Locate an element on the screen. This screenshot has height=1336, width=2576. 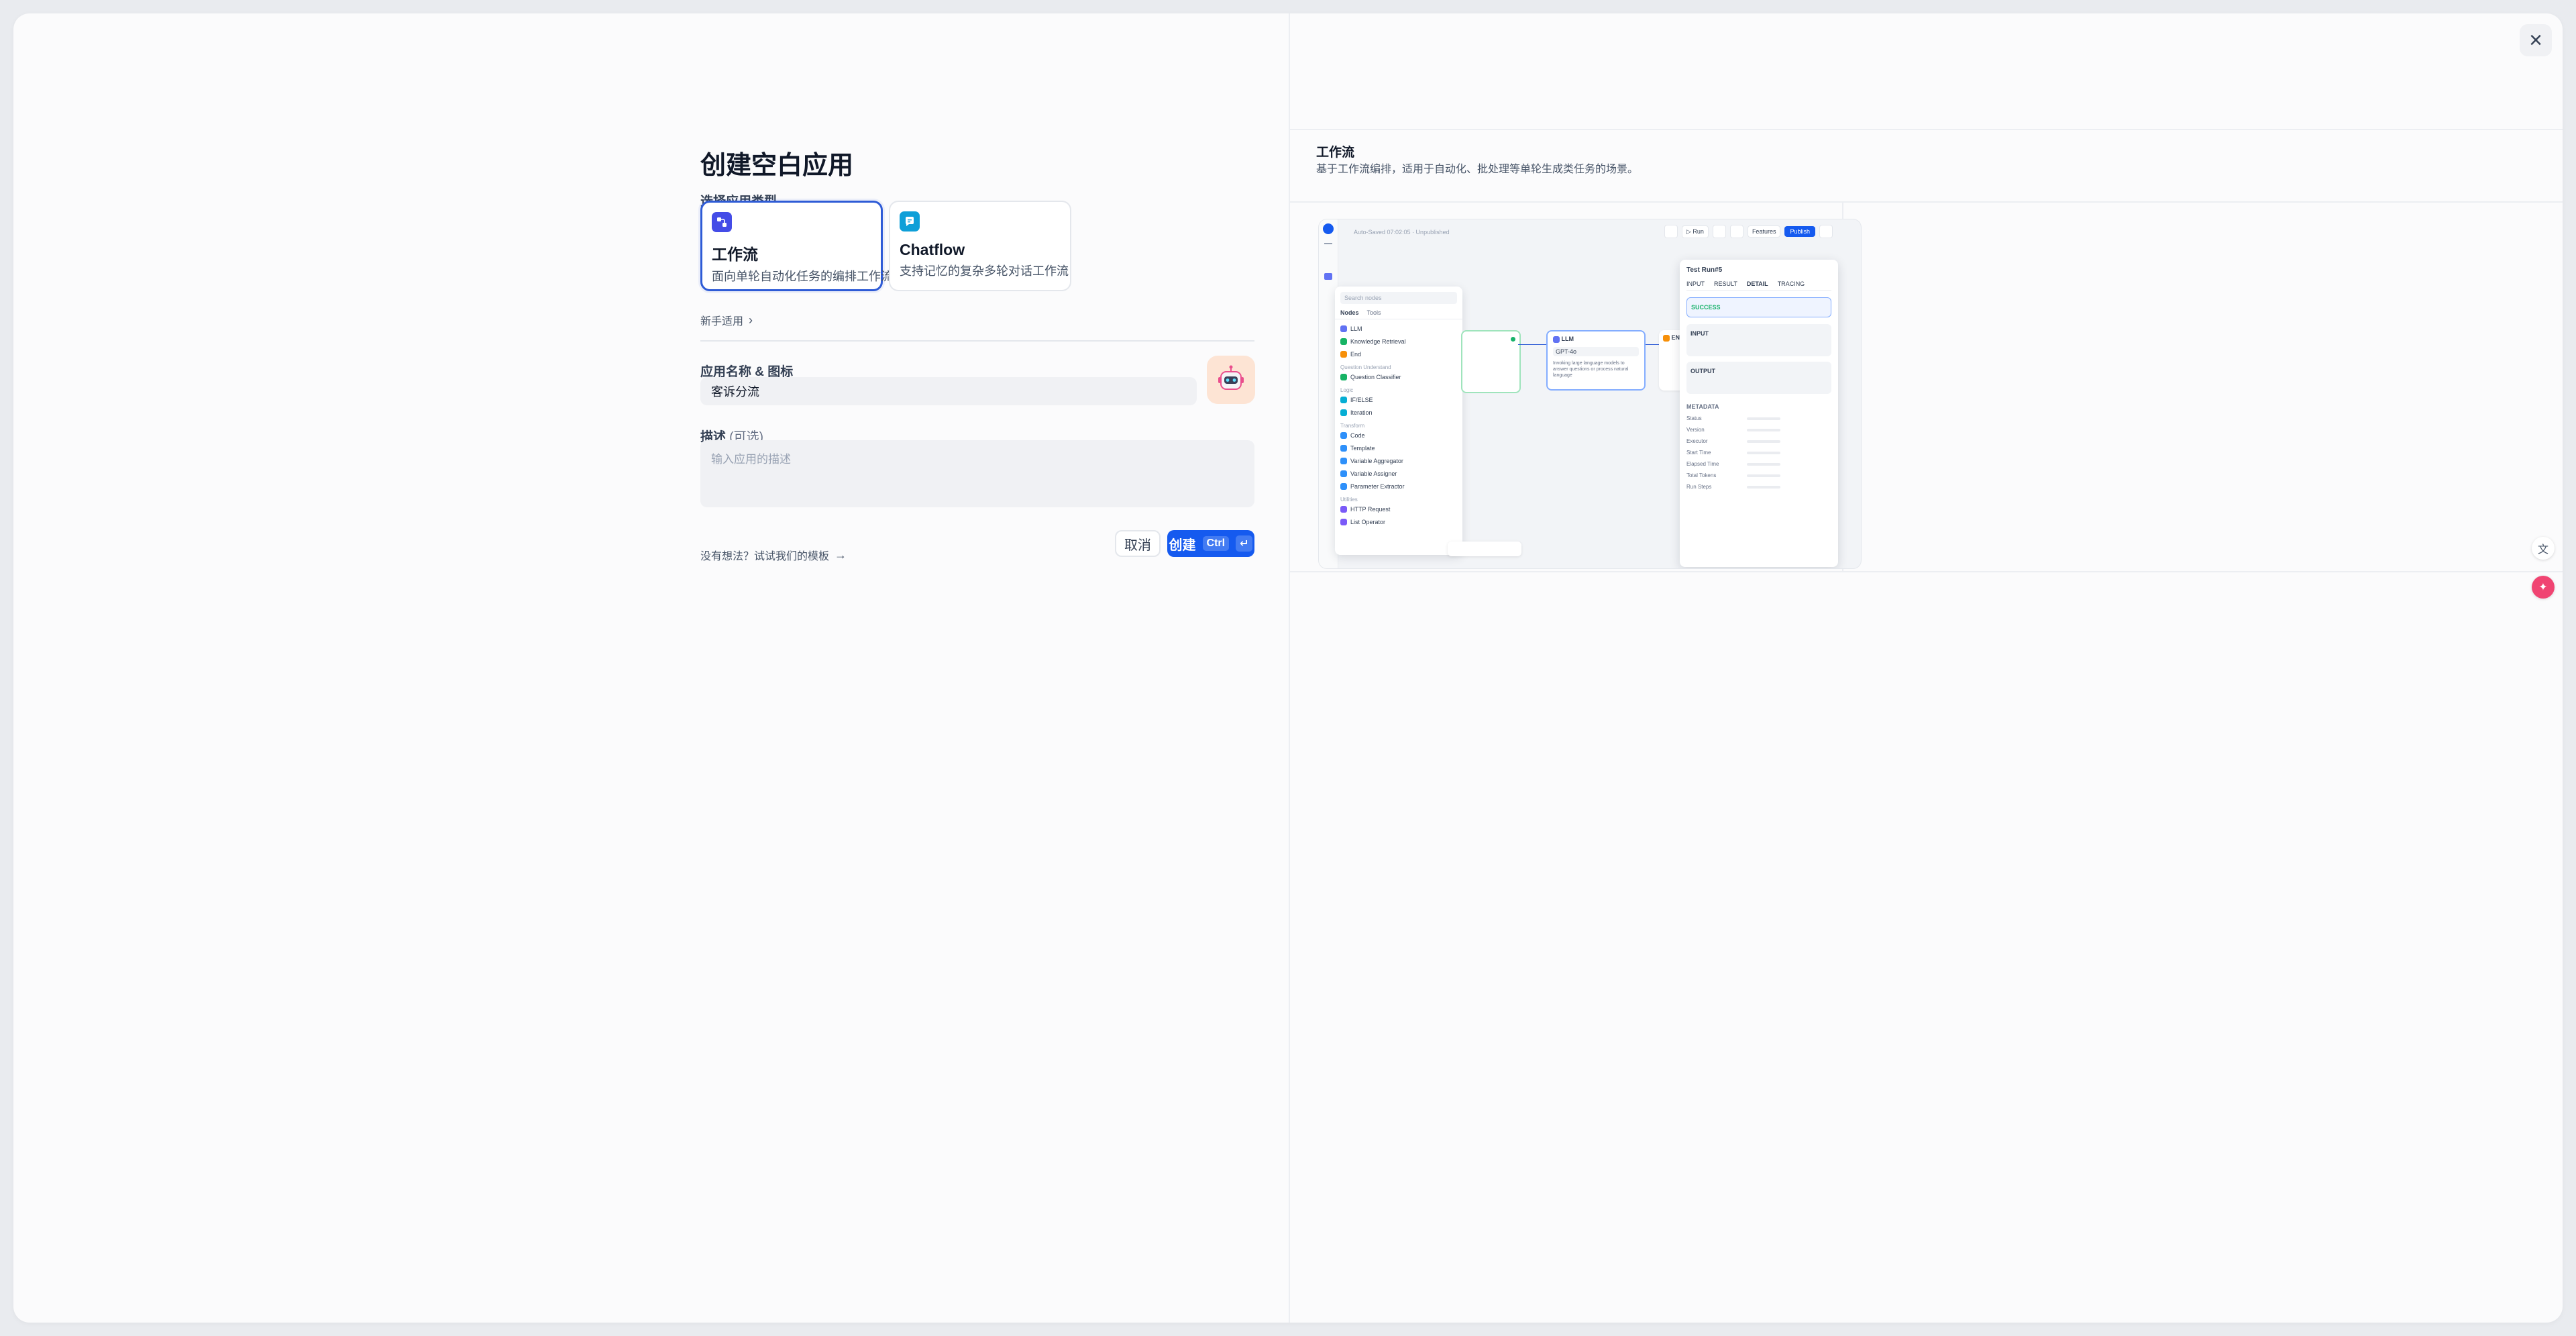
app-type-desc: 面向单轮自动化任务的编排工作流 is located at coordinates (802, 277).